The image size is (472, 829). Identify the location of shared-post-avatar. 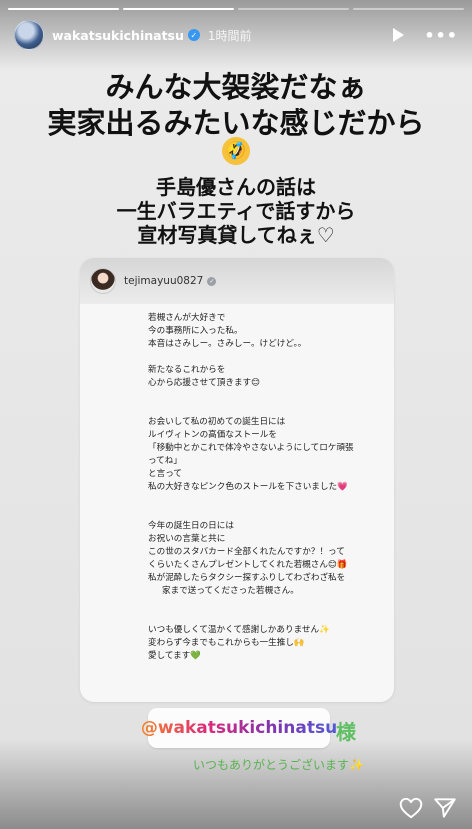
(103, 281).